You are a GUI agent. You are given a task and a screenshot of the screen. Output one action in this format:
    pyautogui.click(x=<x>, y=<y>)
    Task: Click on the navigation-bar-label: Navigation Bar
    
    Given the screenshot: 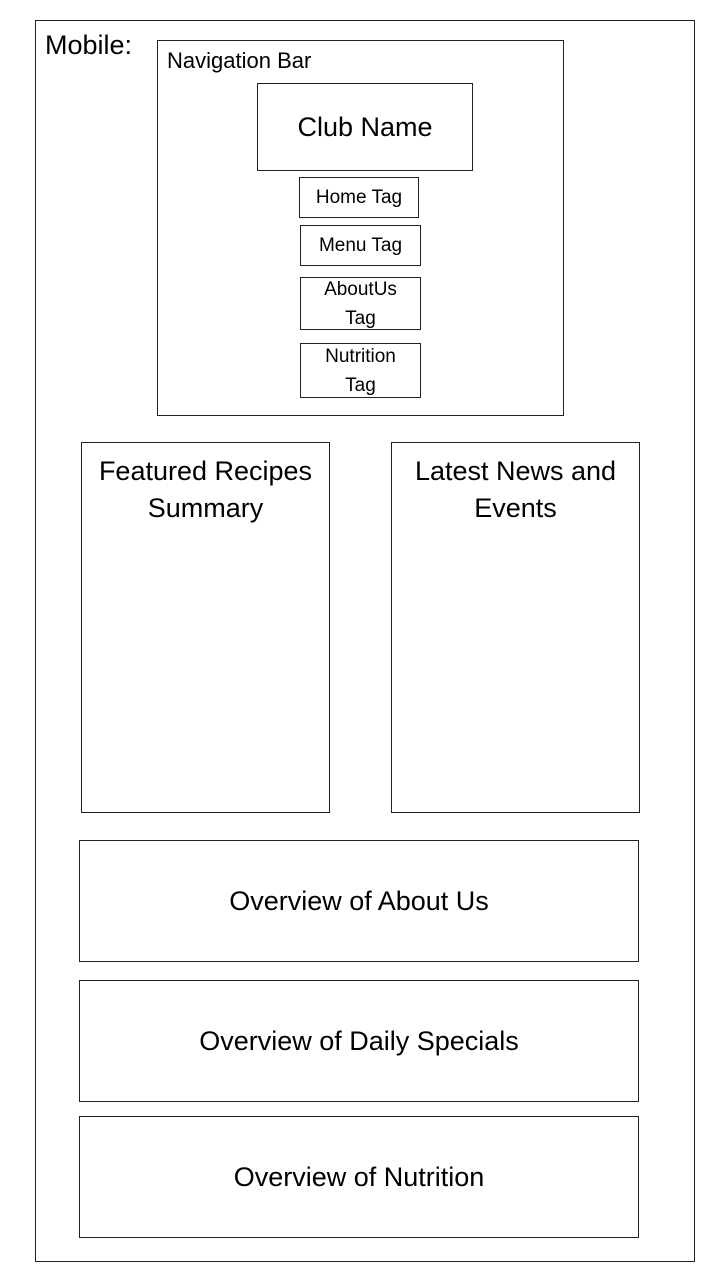 What is the action you would take?
    pyautogui.click(x=239, y=60)
    